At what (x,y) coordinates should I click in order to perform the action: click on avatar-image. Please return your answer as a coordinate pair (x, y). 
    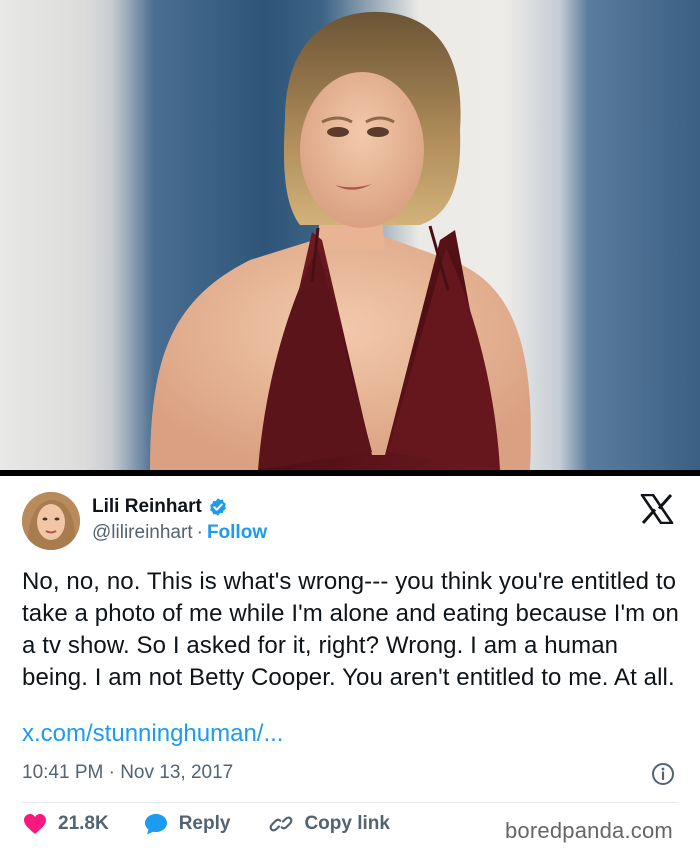
    Looking at the image, I should click on (51, 521).